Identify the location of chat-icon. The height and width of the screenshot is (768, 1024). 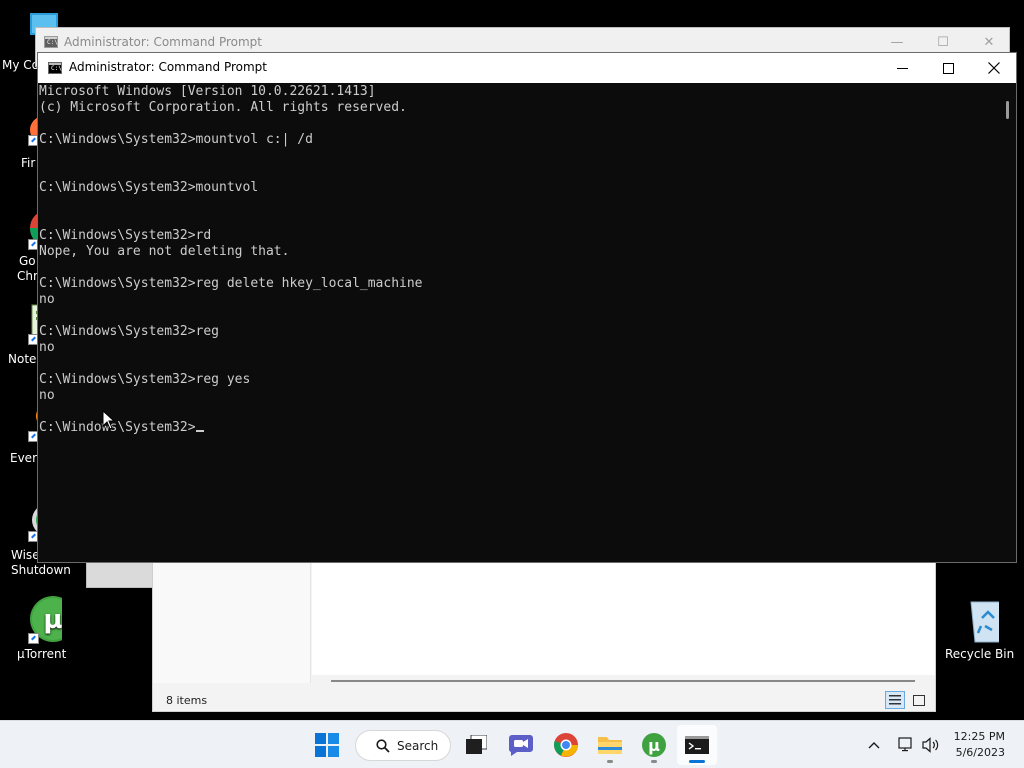
(520, 745).